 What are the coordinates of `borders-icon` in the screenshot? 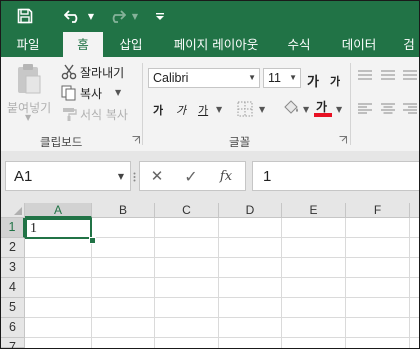 It's located at (245, 109).